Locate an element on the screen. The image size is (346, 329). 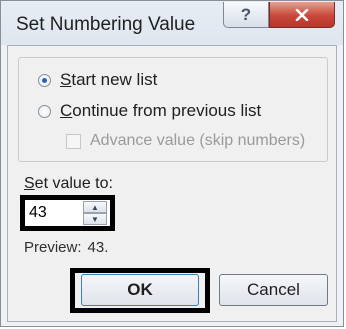
set-value-stepper: ▲ ▼ is located at coordinates (67, 213).